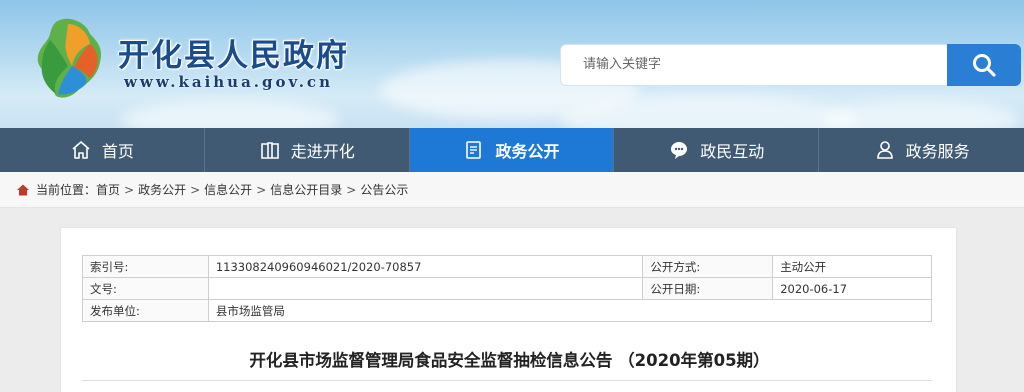  Describe the element at coordinates (117, 151) in the screenshot. I see `nav-item-label: 首页` at that location.